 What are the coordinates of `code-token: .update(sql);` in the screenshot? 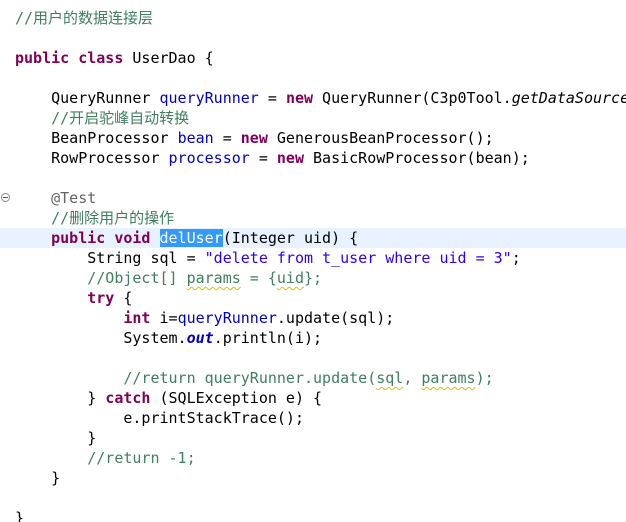 It's located at (335, 318).